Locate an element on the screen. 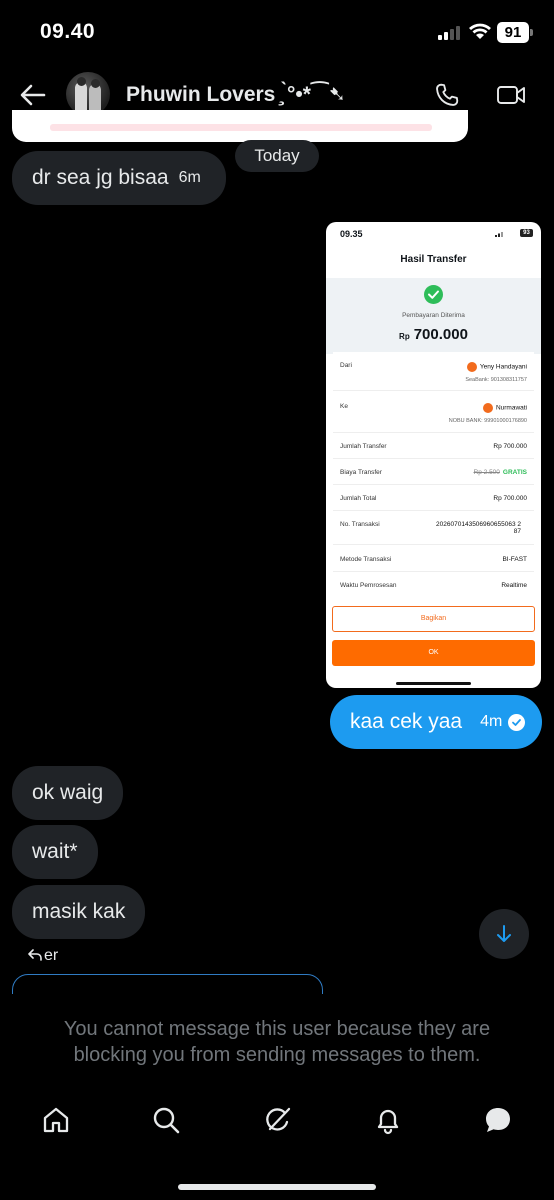  received-message: wait* is located at coordinates (55, 852).